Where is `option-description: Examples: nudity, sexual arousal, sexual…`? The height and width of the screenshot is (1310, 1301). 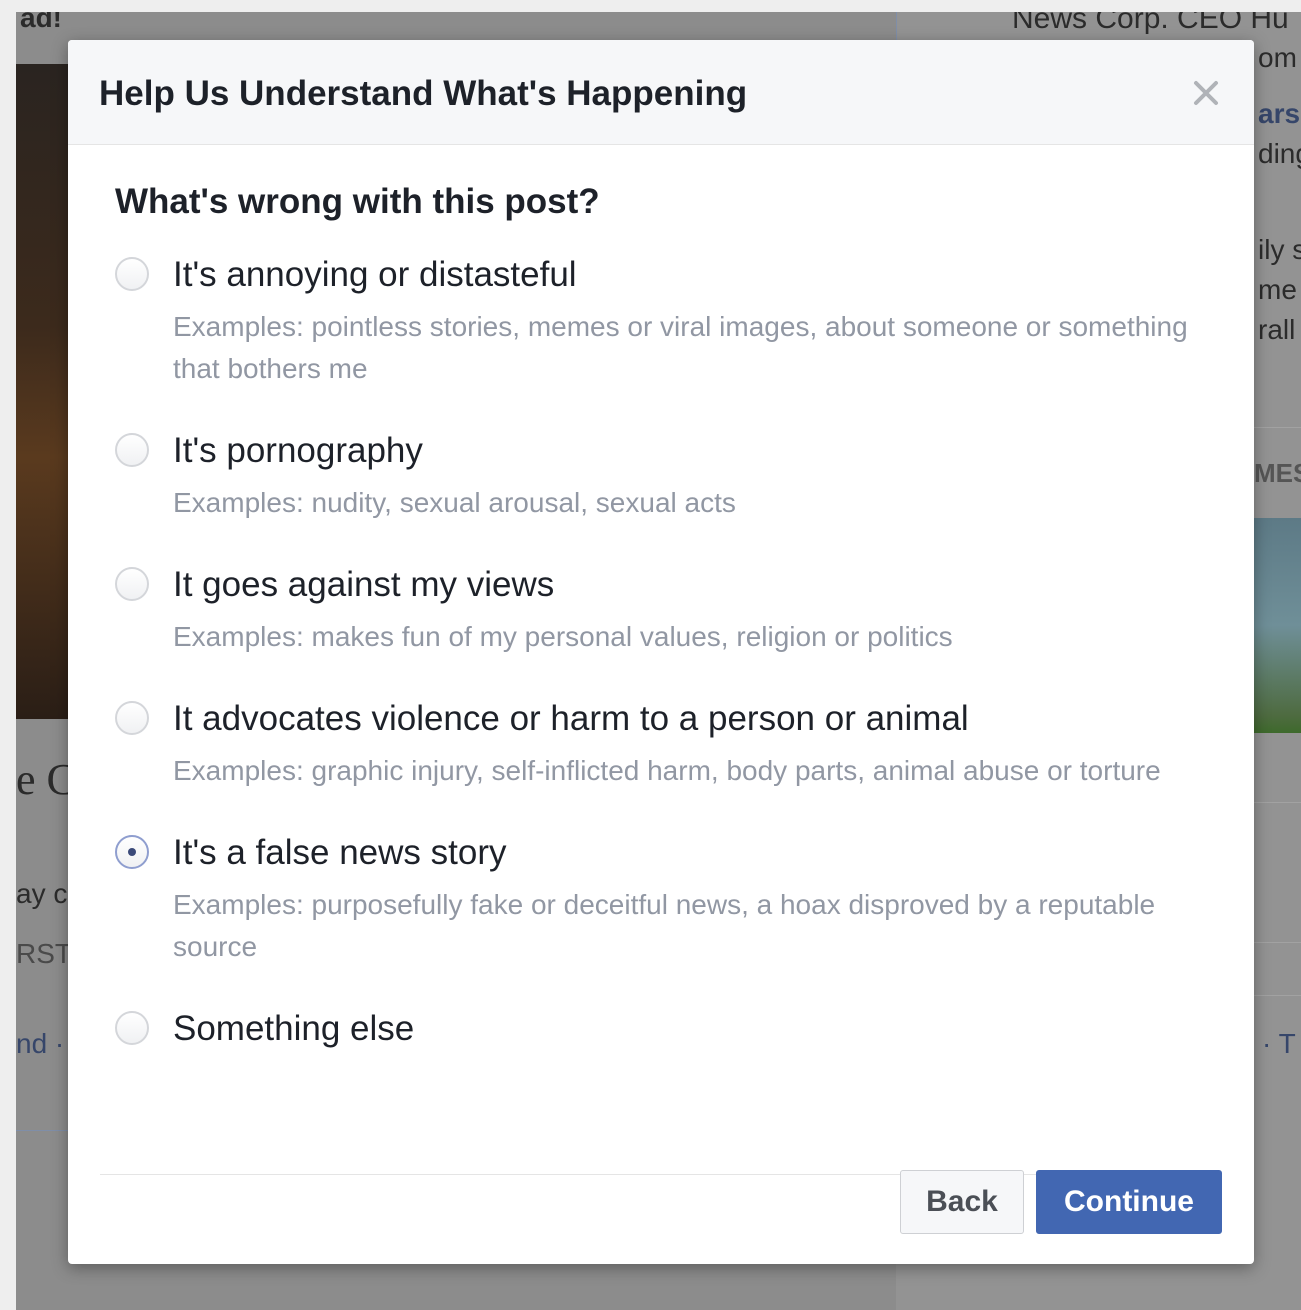
option-description: Examples: nudity, sexual arousal, sexual… is located at coordinates (454, 502).